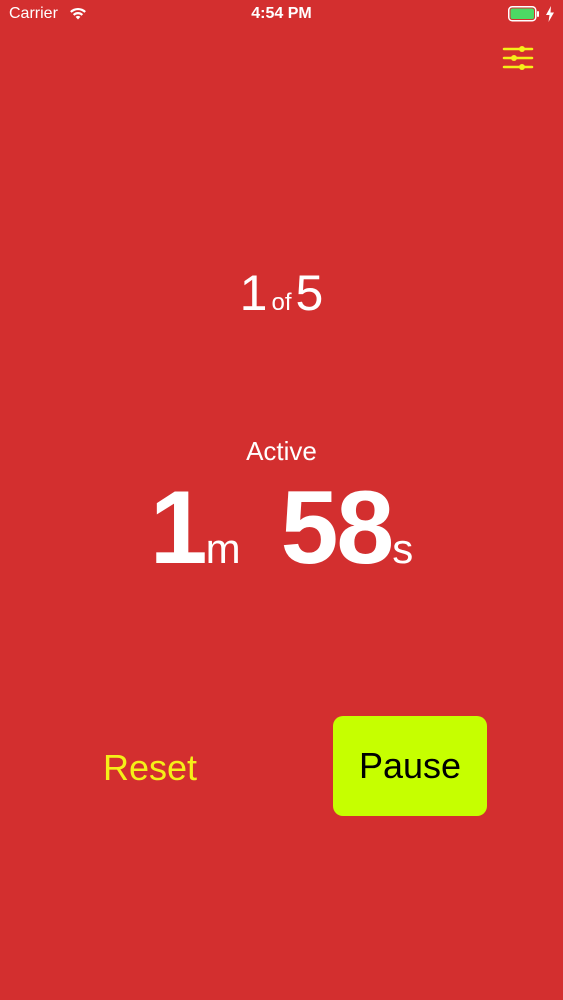  What do you see at coordinates (281, 302) in the screenshot?
I see `round-separator: of` at bounding box center [281, 302].